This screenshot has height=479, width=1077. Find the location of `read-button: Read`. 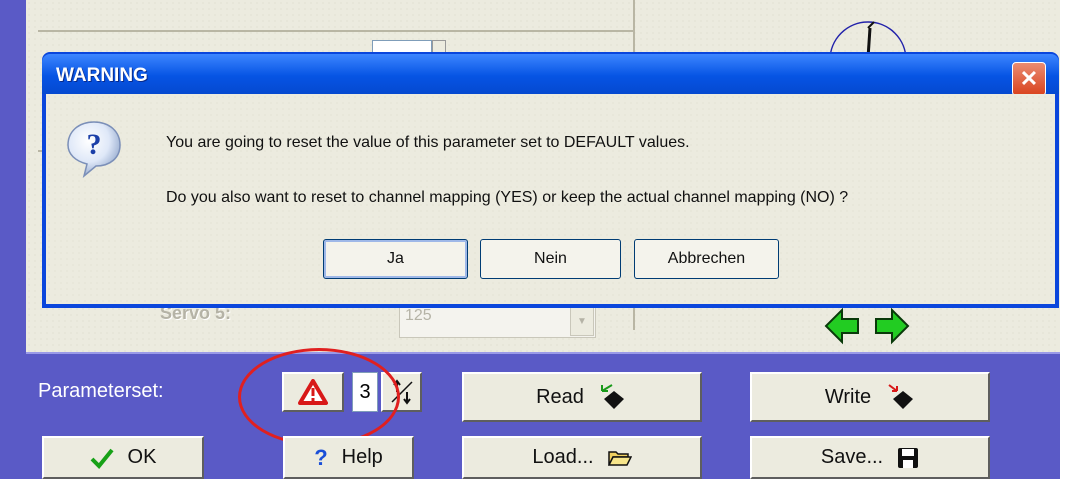

read-button: Read is located at coordinates (582, 397).